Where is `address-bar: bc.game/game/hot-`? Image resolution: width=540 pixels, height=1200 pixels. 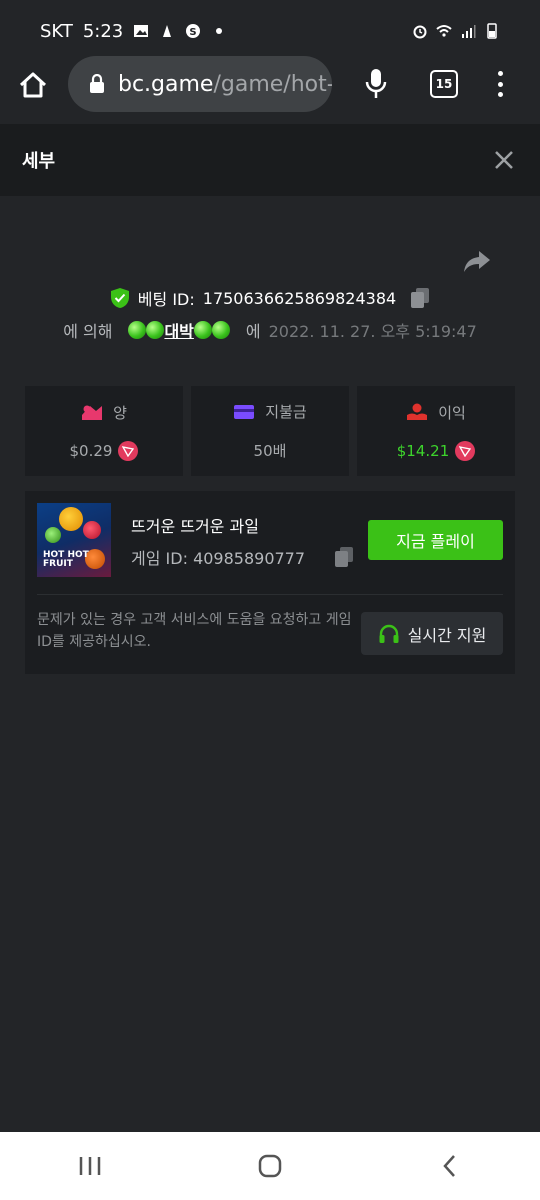
address-bar: bc.game/game/hot- is located at coordinates (200, 84).